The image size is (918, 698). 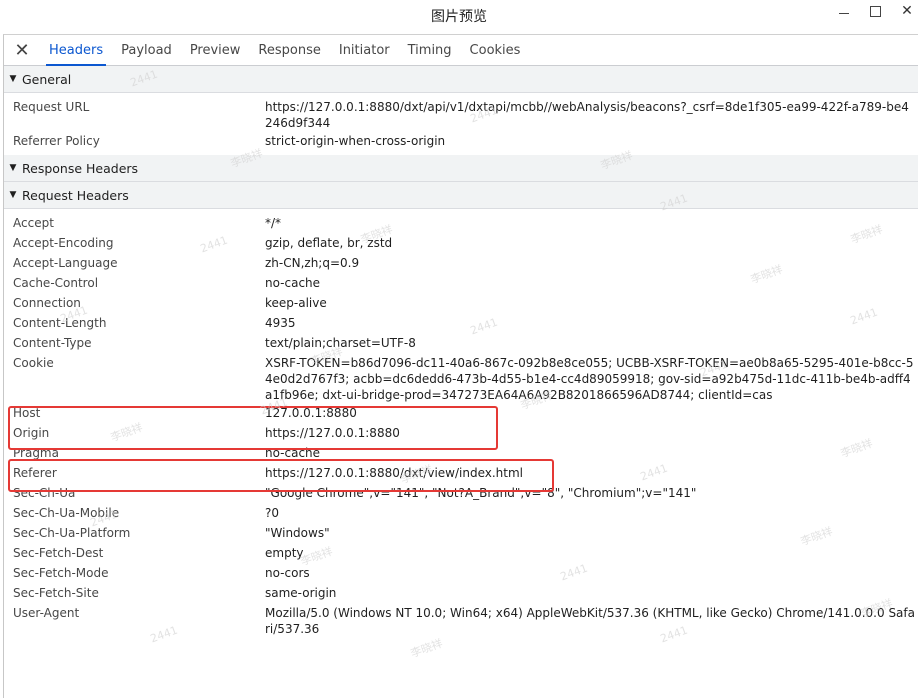 What do you see at coordinates (461, 513) in the screenshot?
I see `header-row: Sec-Ch-Ua-Mobile ?0` at bounding box center [461, 513].